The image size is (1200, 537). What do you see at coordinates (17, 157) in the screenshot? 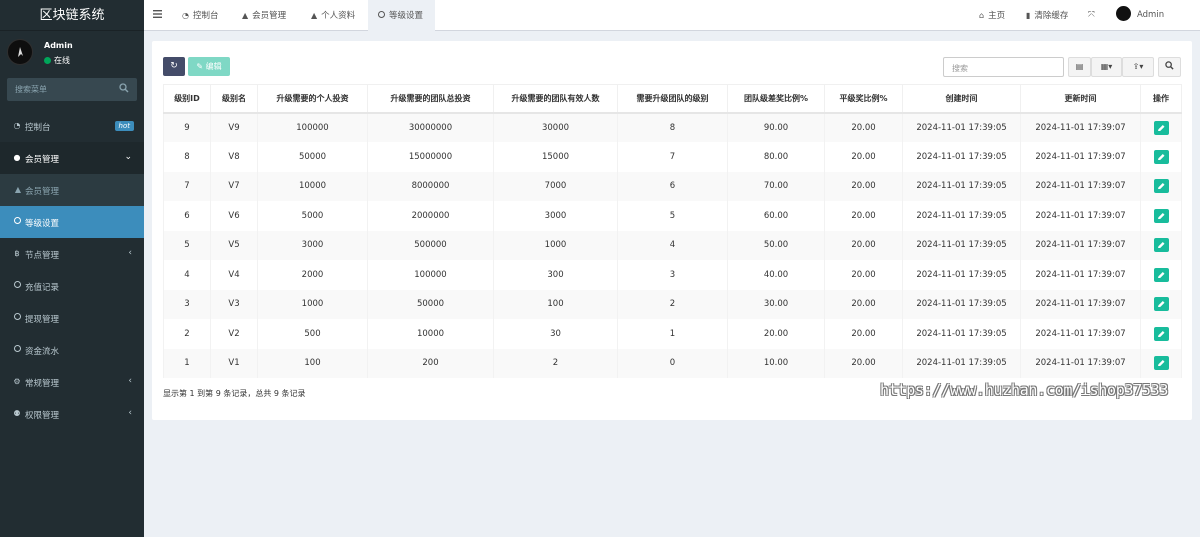
I see `user-circle-icon: ●` at bounding box center [17, 157].